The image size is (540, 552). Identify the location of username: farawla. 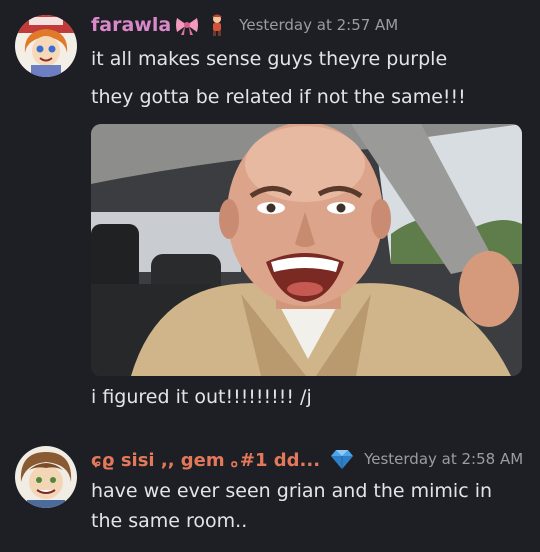
(131, 25).